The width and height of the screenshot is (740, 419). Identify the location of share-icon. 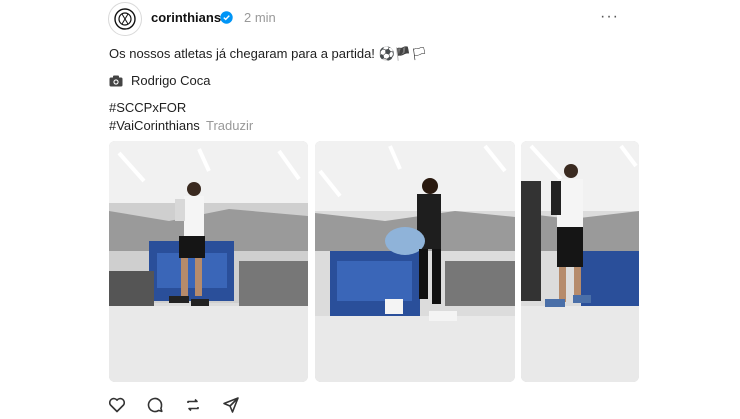
(231, 405).